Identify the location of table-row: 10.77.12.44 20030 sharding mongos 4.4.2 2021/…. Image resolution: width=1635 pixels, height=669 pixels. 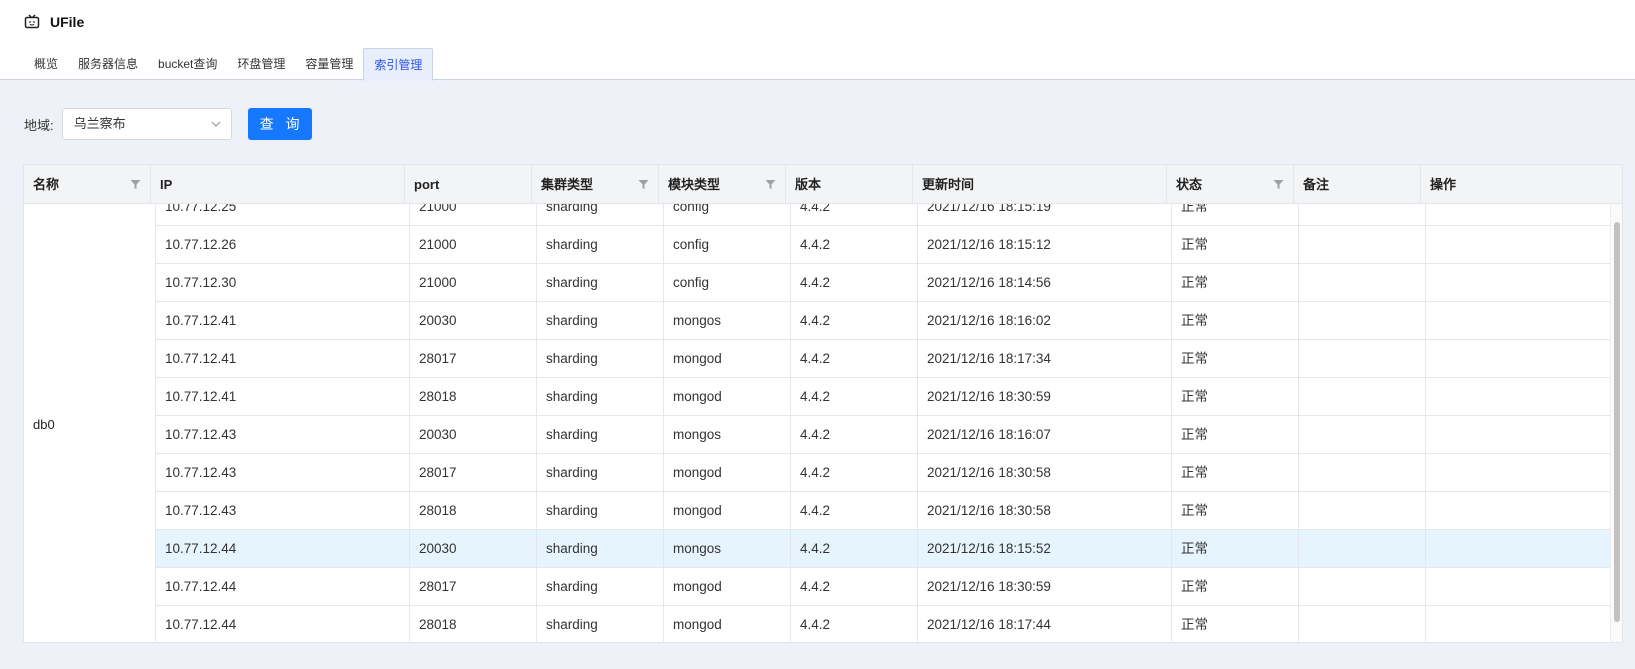
(884, 549).